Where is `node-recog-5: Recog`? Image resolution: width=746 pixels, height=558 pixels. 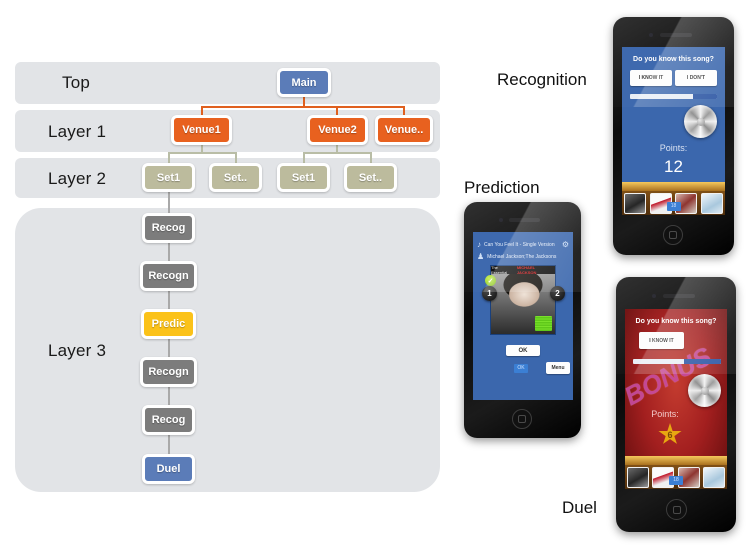 node-recog-5: Recog is located at coordinates (168, 420).